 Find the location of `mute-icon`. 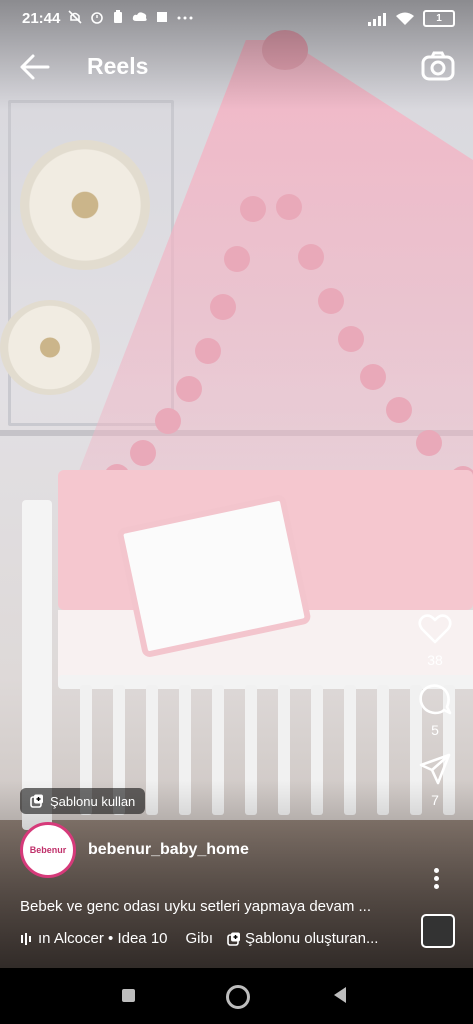

mute-icon is located at coordinates (75, 17).